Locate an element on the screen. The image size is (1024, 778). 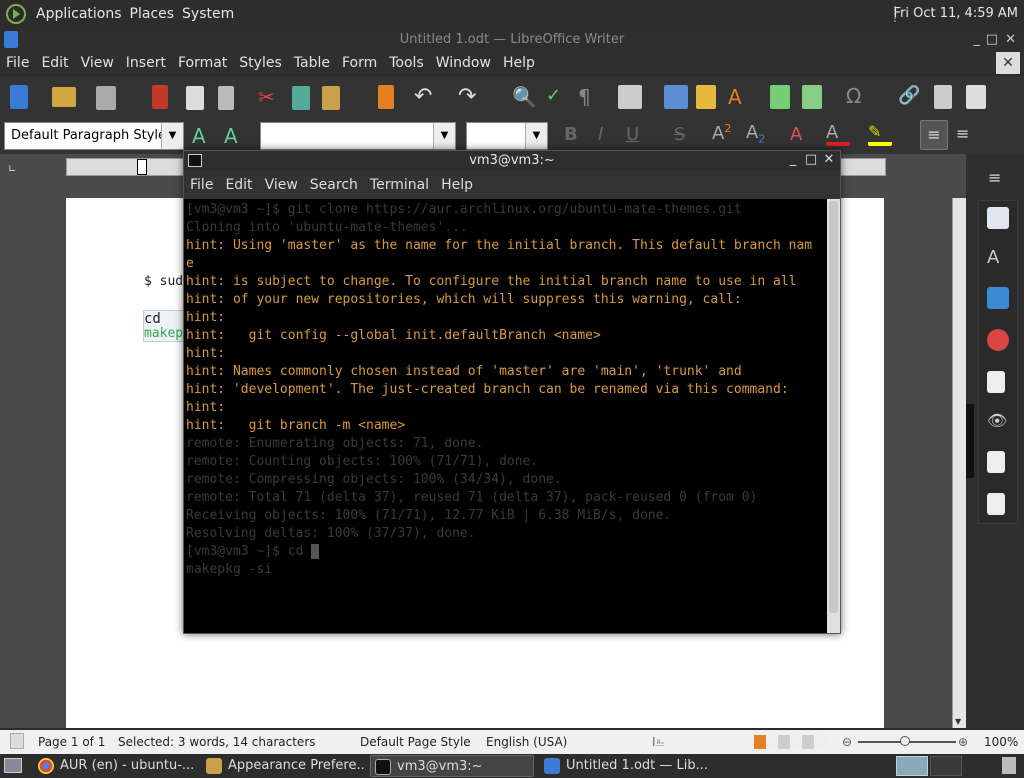
menu-view: View is located at coordinates (97, 63).